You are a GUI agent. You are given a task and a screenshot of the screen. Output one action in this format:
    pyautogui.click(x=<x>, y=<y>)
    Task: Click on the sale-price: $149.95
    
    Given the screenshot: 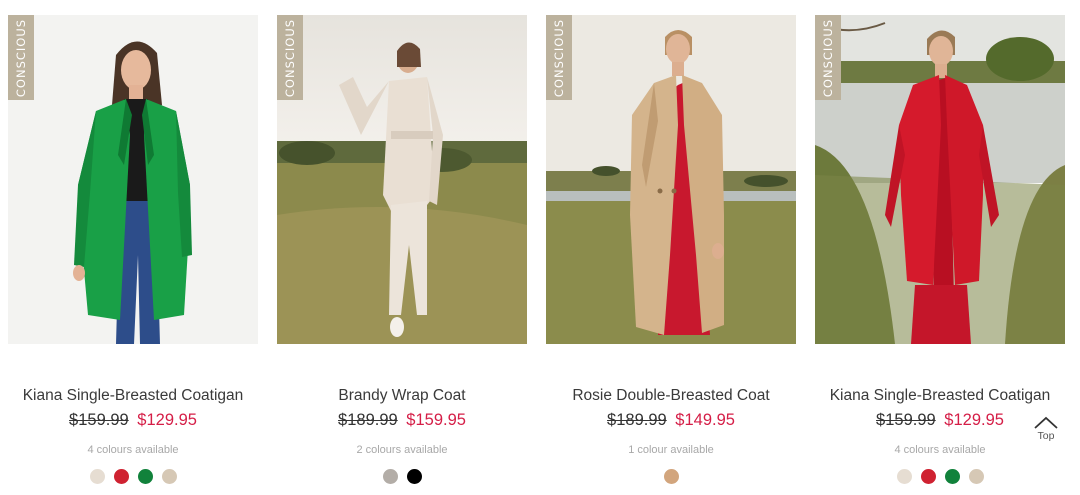 What is the action you would take?
    pyautogui.click(x=705, y=420)
    